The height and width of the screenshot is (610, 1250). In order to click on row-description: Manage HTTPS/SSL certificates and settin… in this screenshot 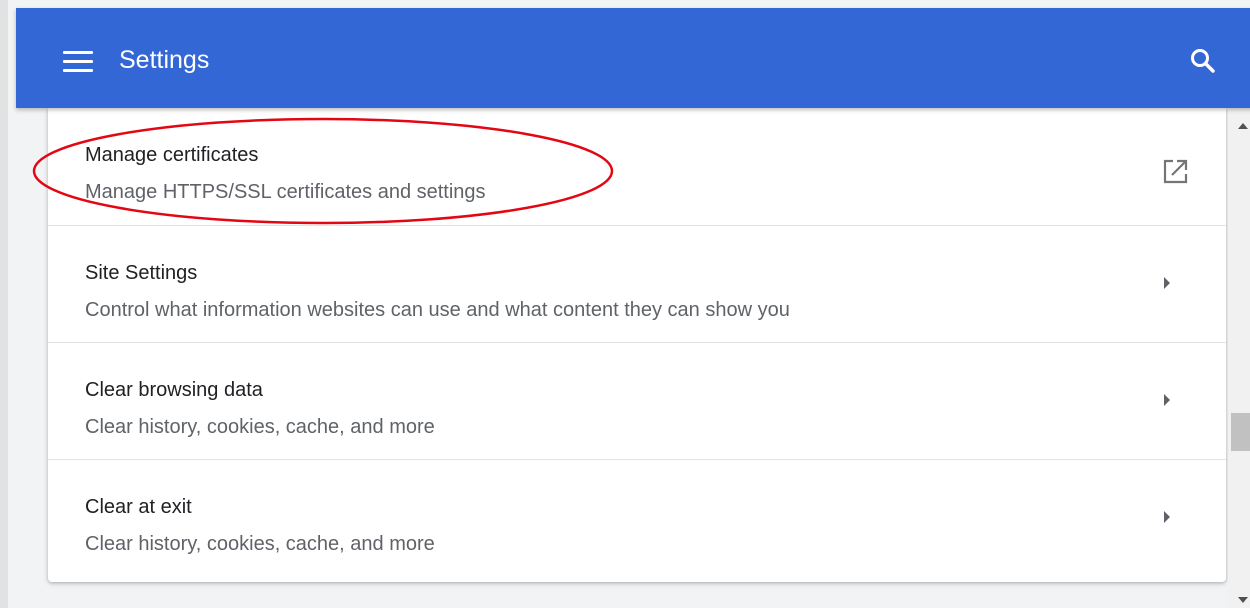, I will do `click(285, 192)`.